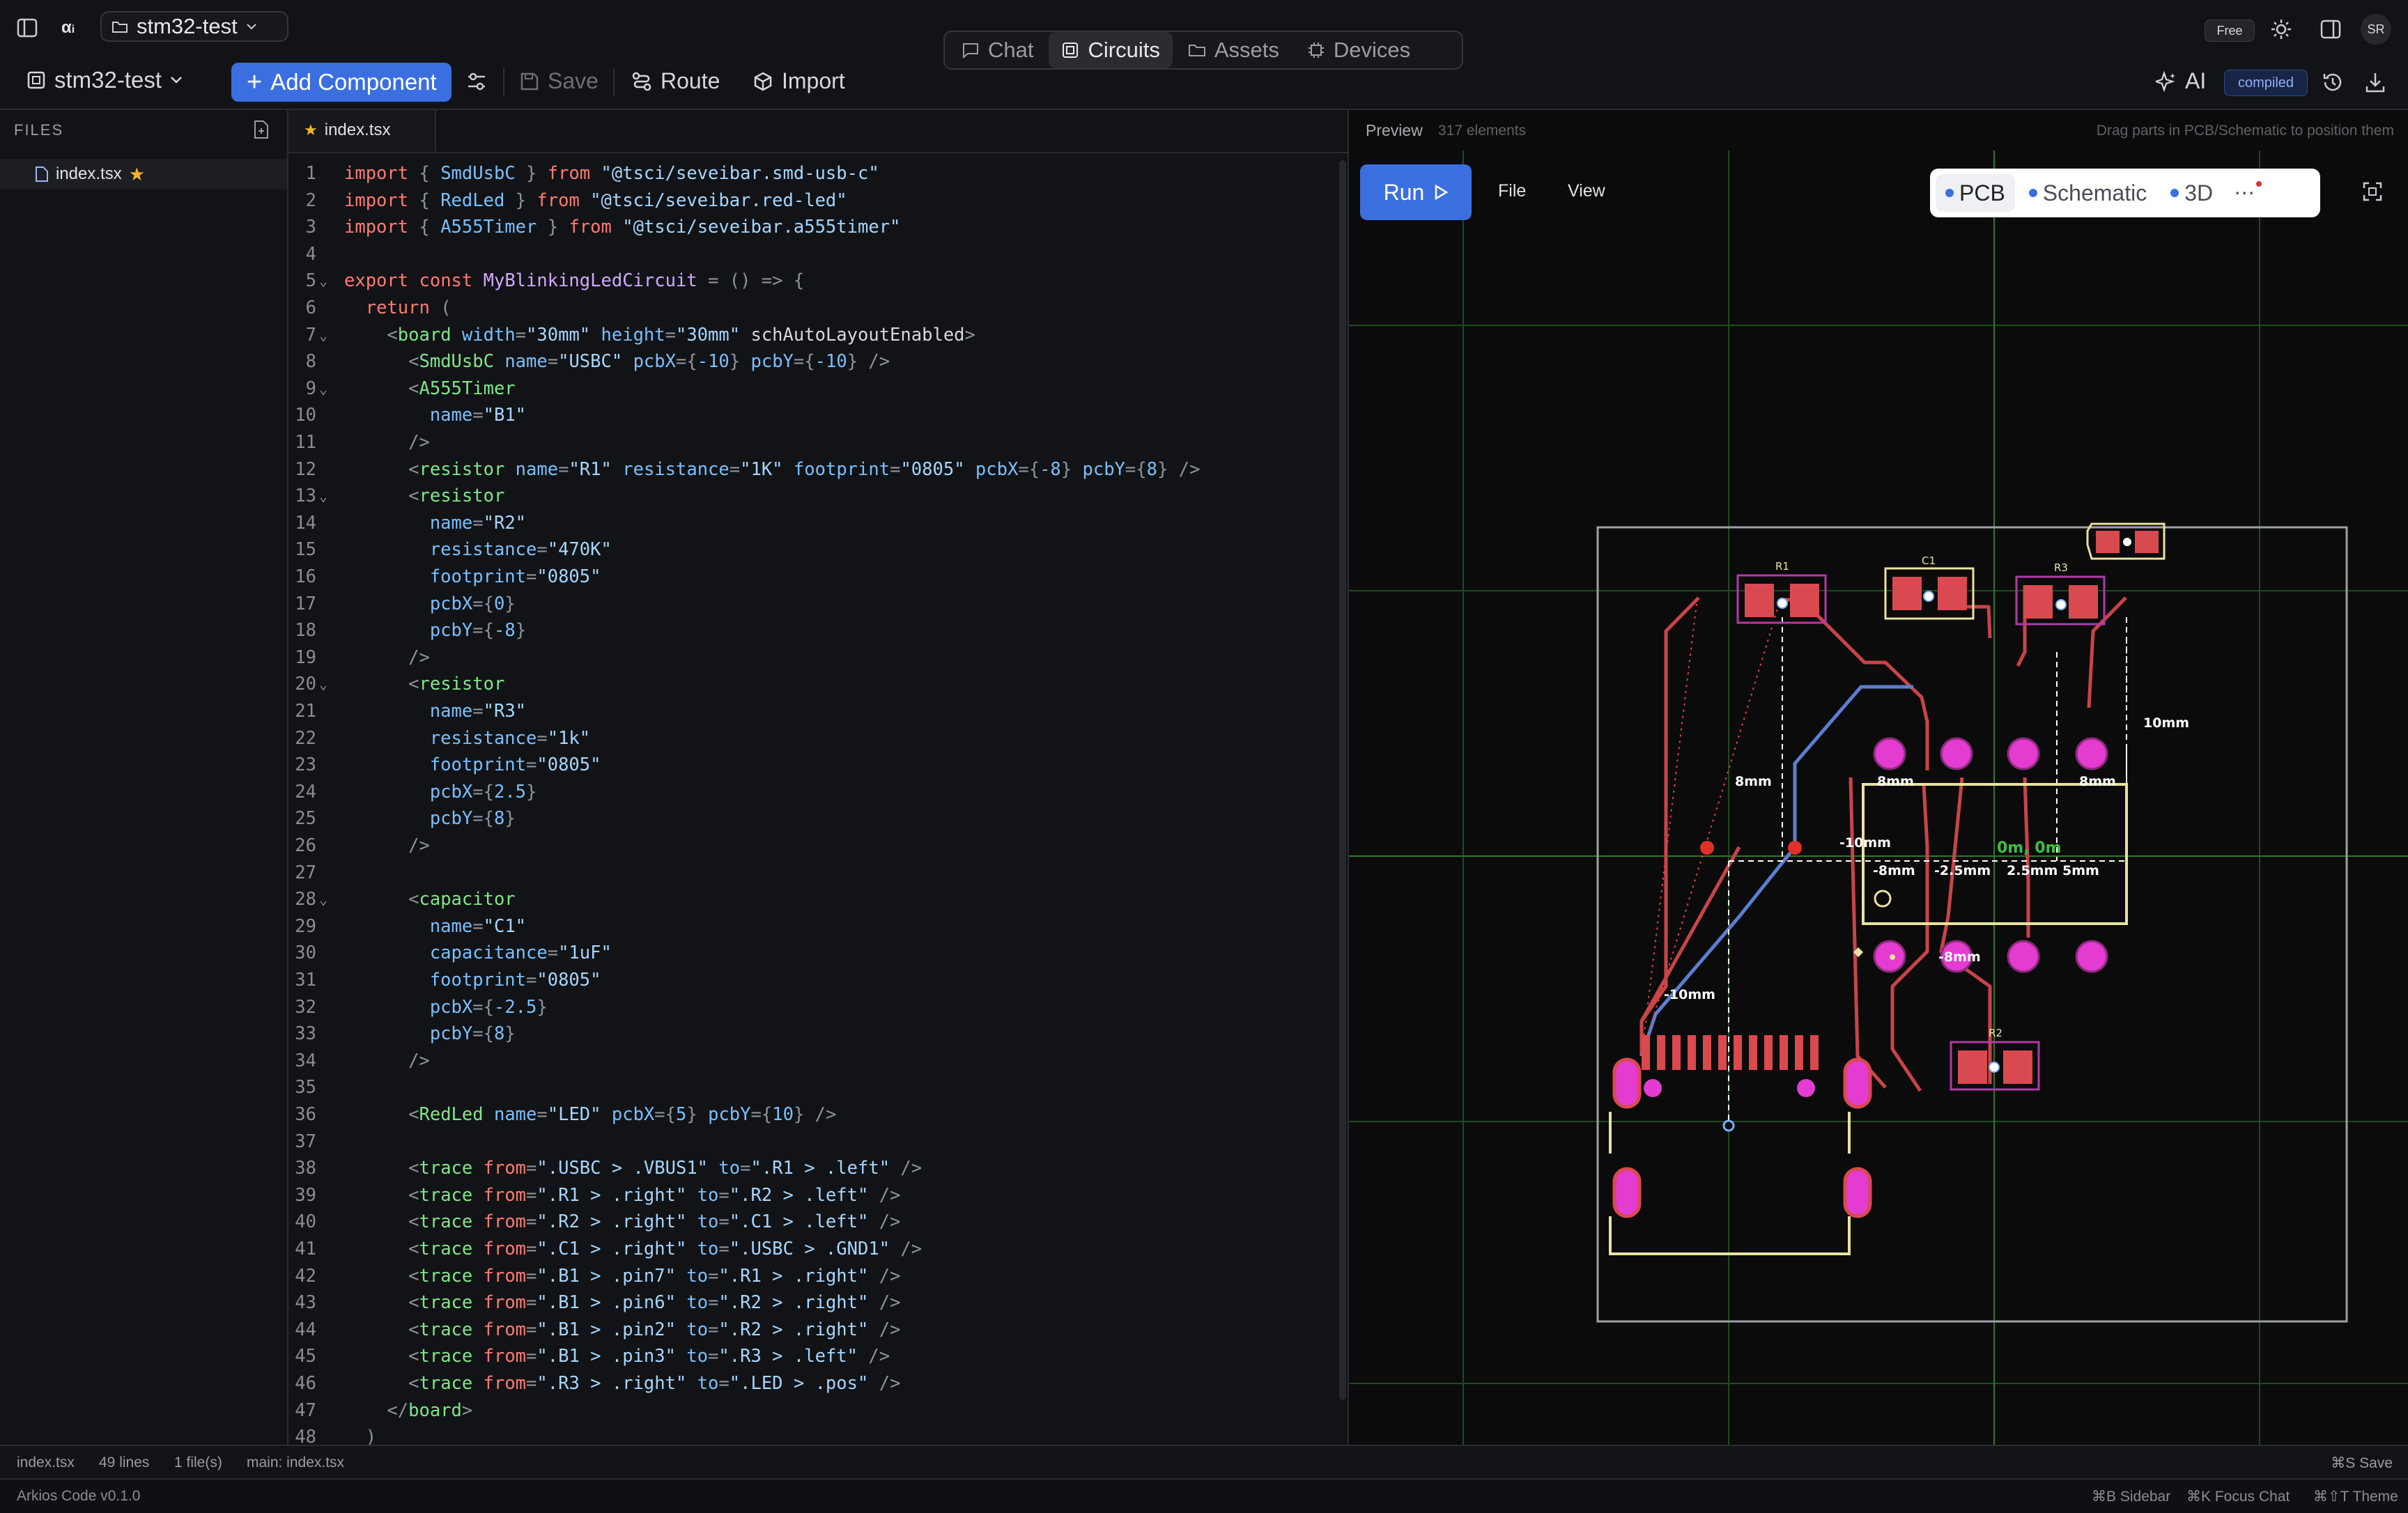 This screenshot has height=1513, width=2408. I want to click on code-line: 48 ), so click(811, 1434).